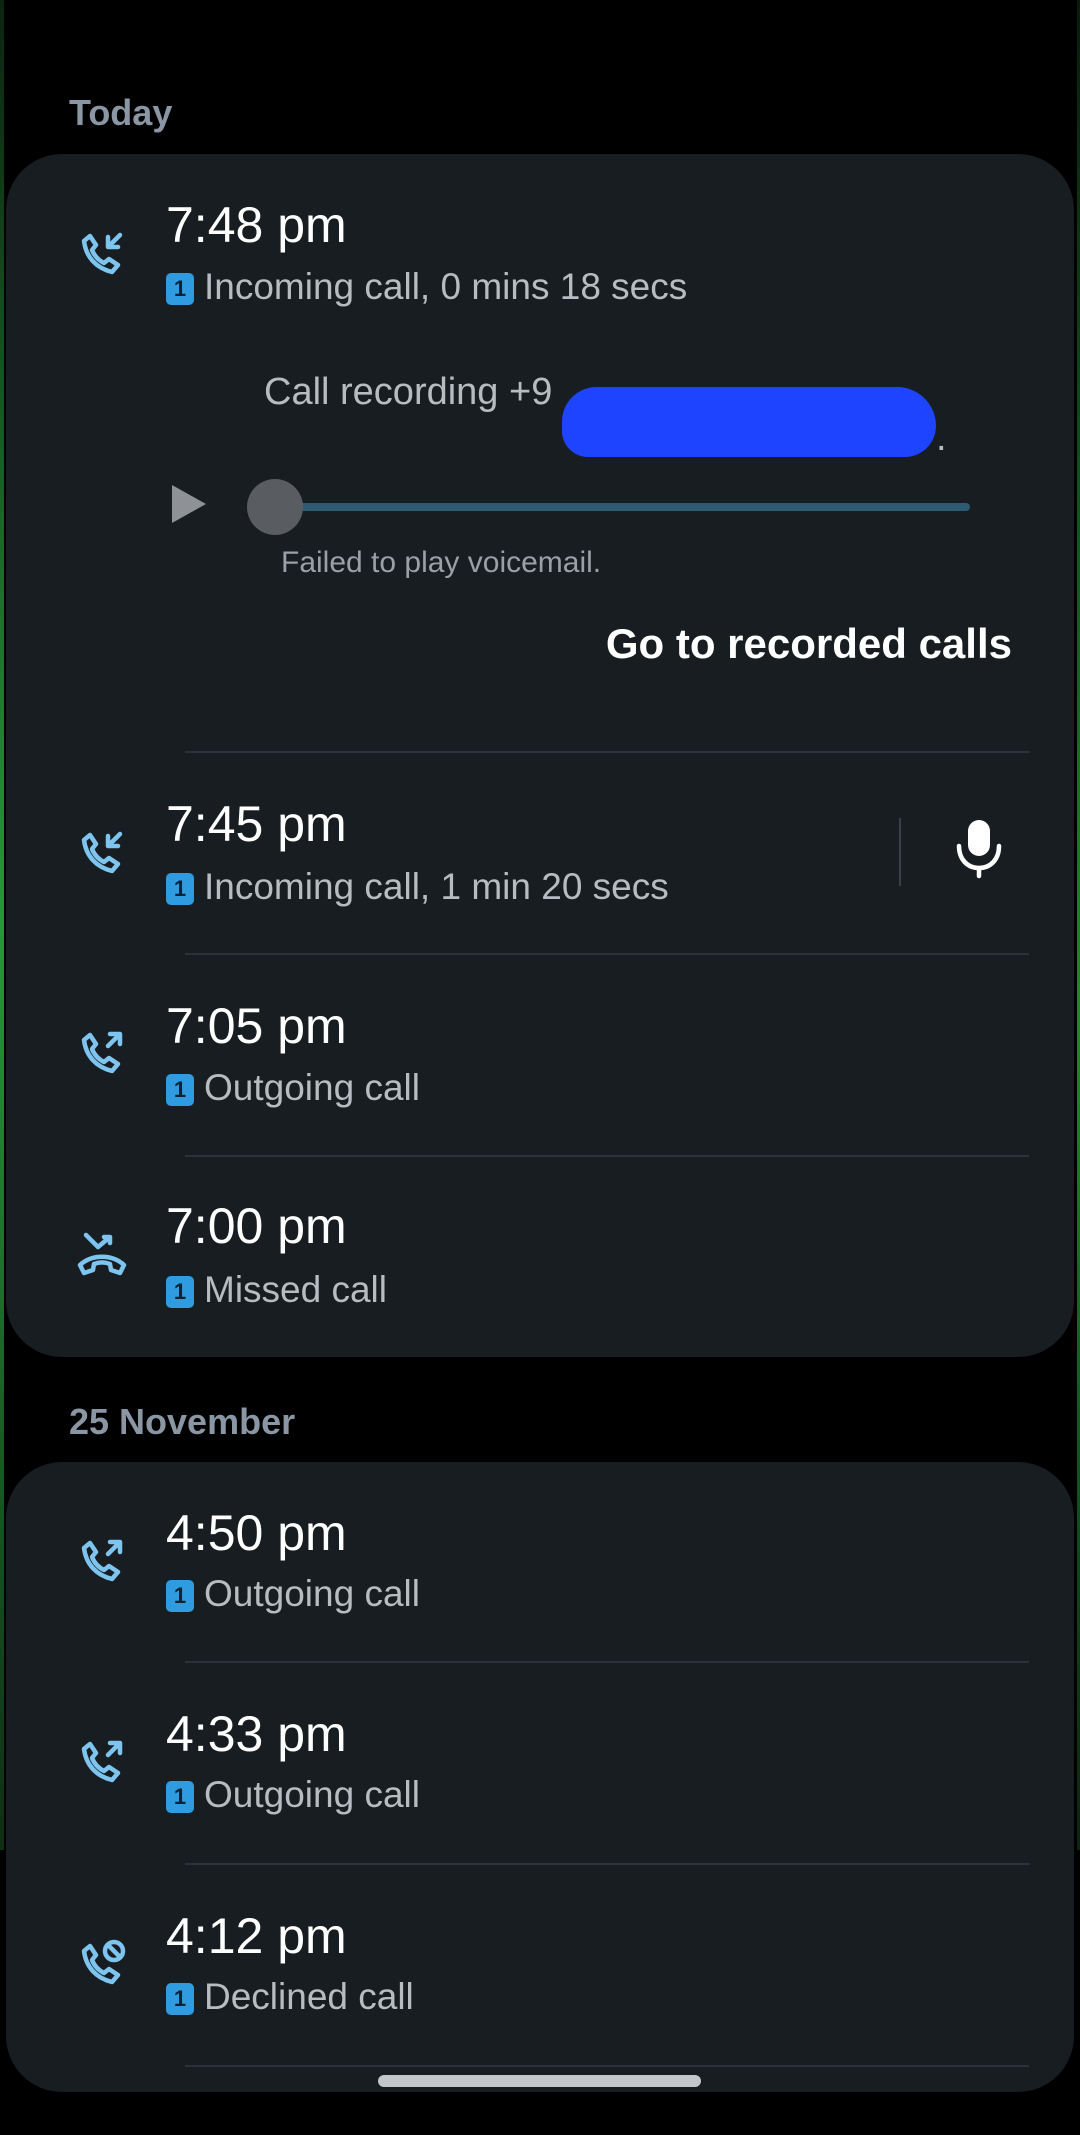 The height and width of the screenshot is (2135, 1080). What do you see at coordinates (540, 854) in the screenshot?
I see `call-log-item: 7:45 pm 1 Incoming call, 1 min 20 secs` at bounding box center [540, 854].